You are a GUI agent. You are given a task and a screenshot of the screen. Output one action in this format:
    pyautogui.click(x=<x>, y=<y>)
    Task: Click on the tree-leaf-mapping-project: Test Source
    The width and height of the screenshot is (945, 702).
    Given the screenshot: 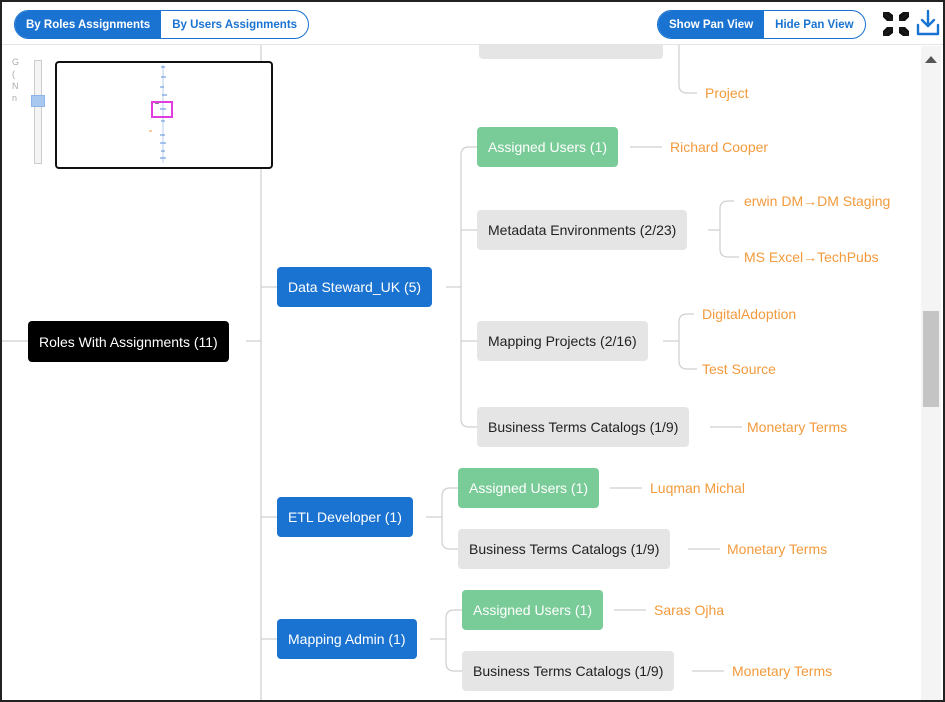 What is the action you would take?
    pyautogui.click(x=739, y=369)
    